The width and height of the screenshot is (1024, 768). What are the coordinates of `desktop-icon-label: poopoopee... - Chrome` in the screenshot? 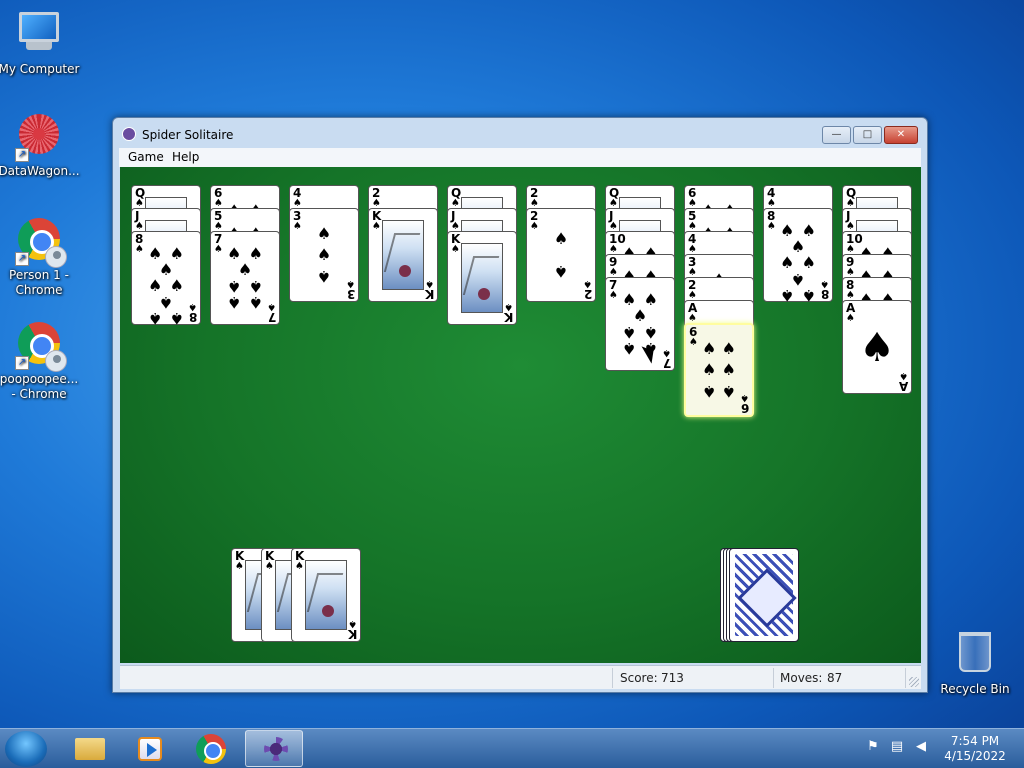 It's located at (39, 386).